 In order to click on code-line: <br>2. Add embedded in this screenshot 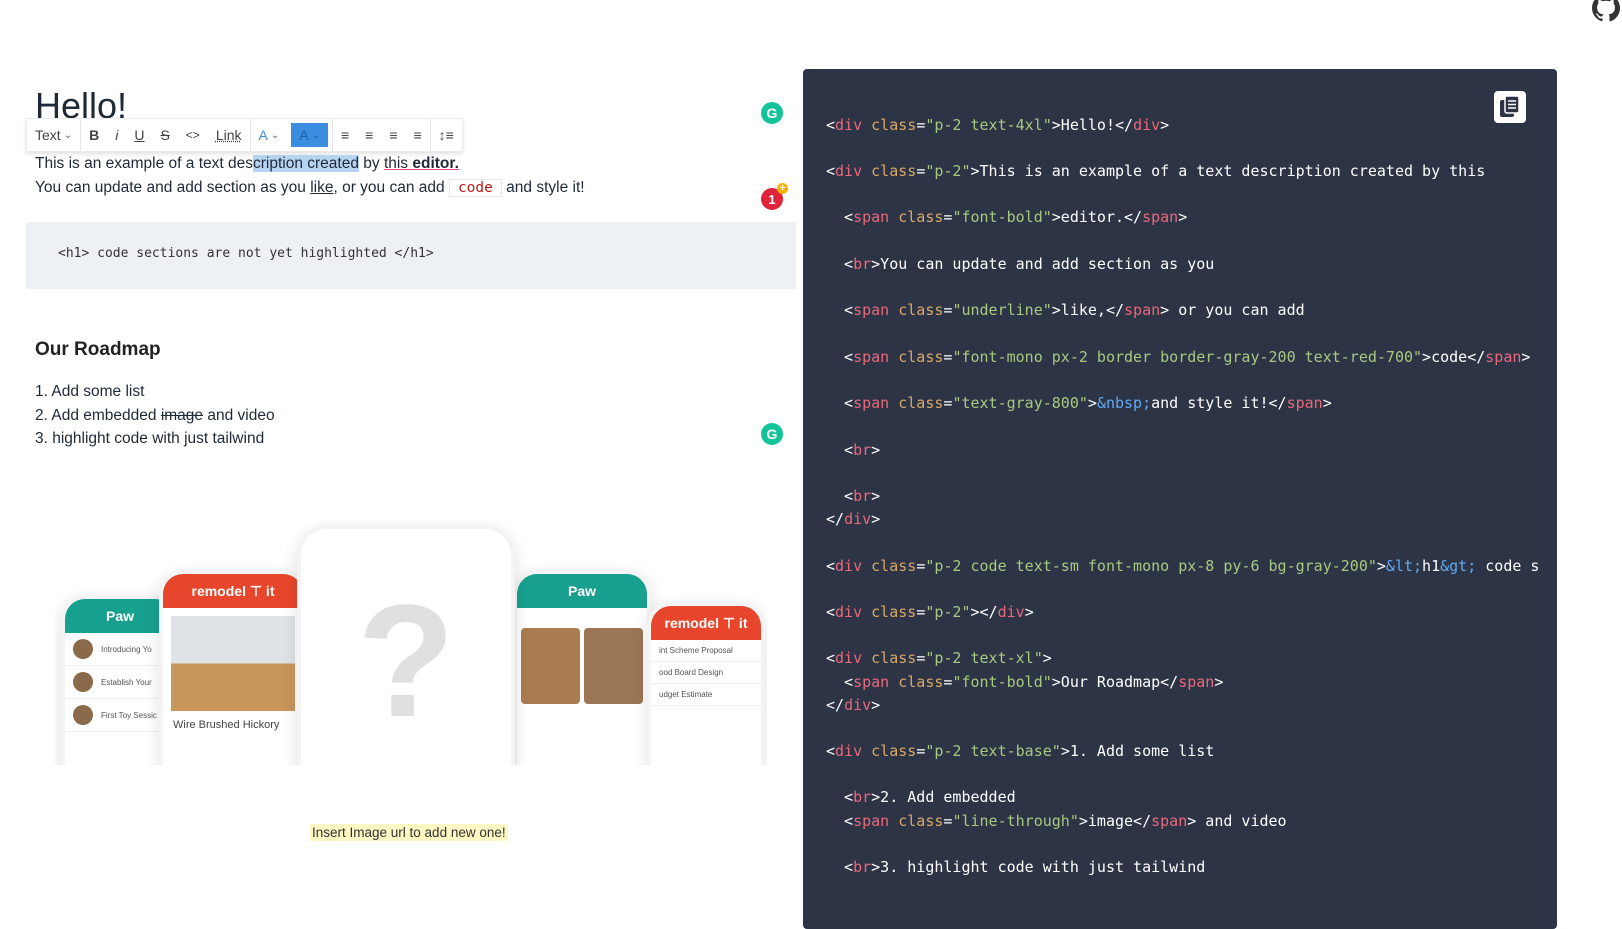, I will do `click(921, 797)`.